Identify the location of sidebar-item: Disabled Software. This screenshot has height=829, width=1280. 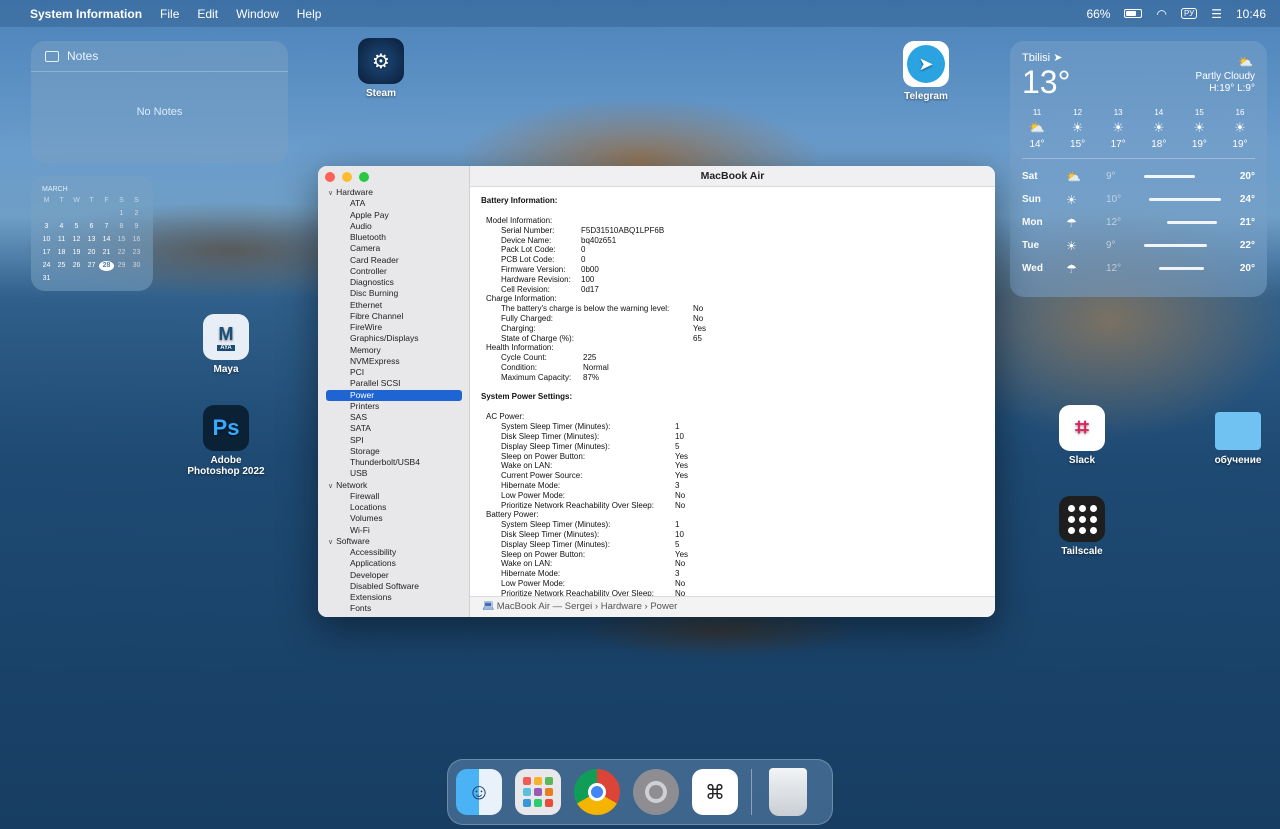
(394, 586).